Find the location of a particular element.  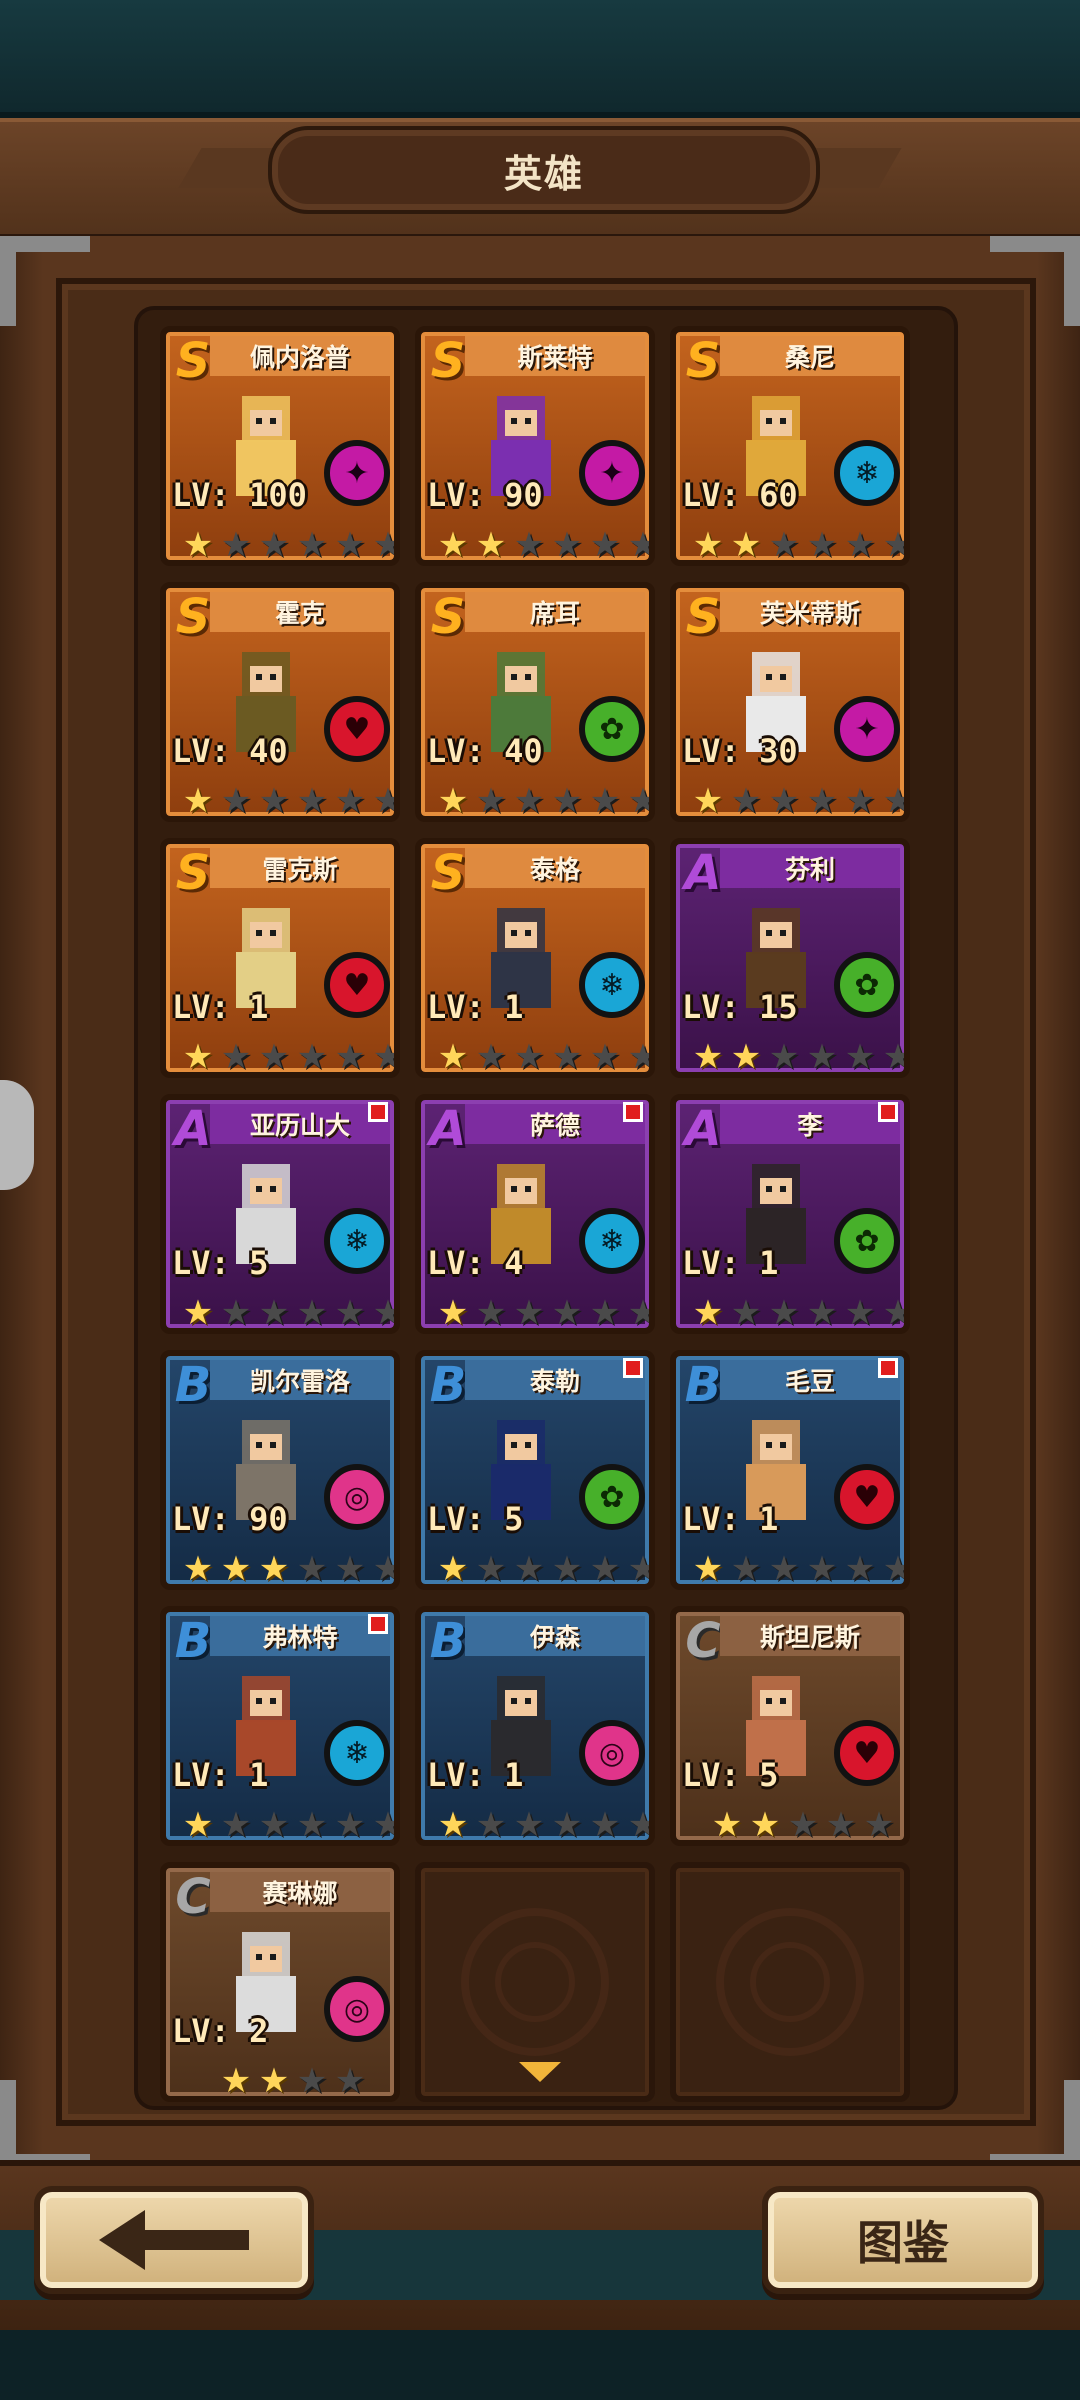

hero-name: 芙米蒂斯 is located at coordinates (809, 613).